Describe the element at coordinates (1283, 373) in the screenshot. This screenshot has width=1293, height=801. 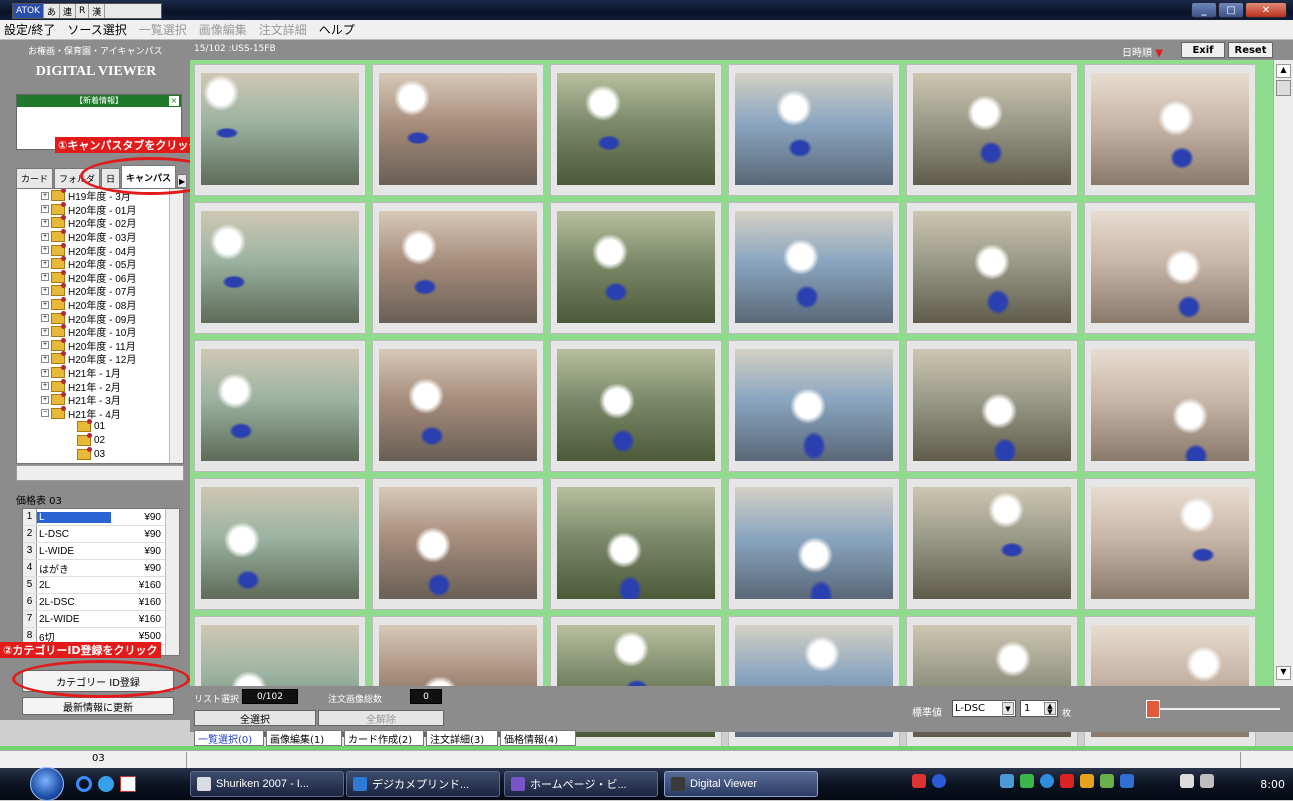
I see `grid-vertical-scrollbar: ▲ ▼` at that location.